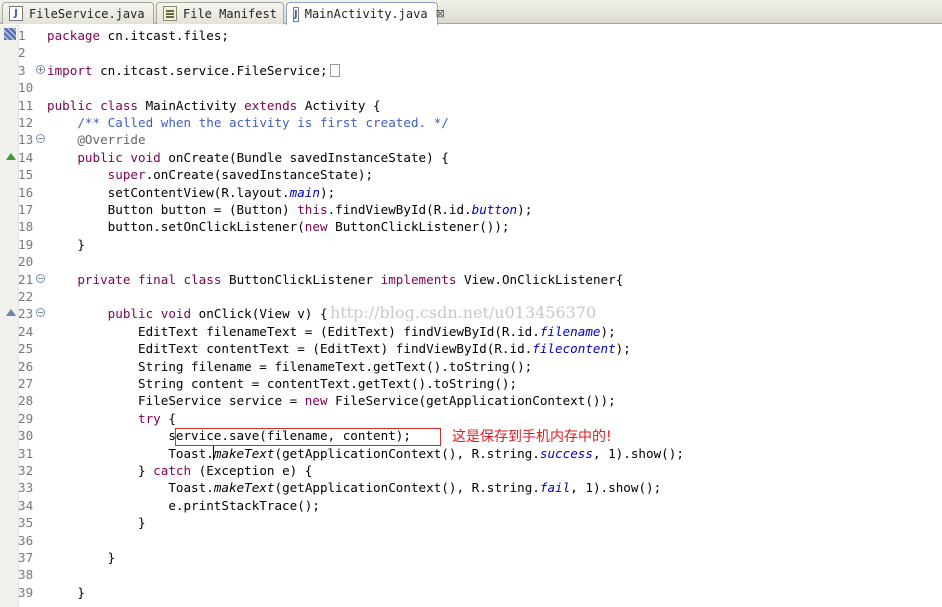  What do you see at coordinates (494, 209) in the screenshot?
I see `code-token: button` at bounding box center [494, 209].